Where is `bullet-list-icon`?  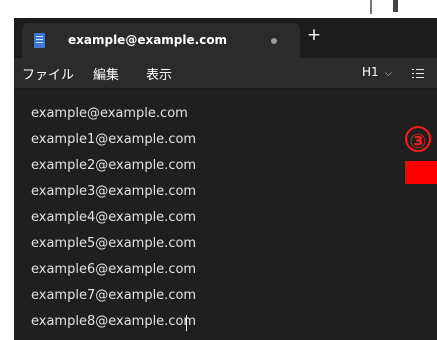 bullet-list-icon is located at coordinates (418, 73).